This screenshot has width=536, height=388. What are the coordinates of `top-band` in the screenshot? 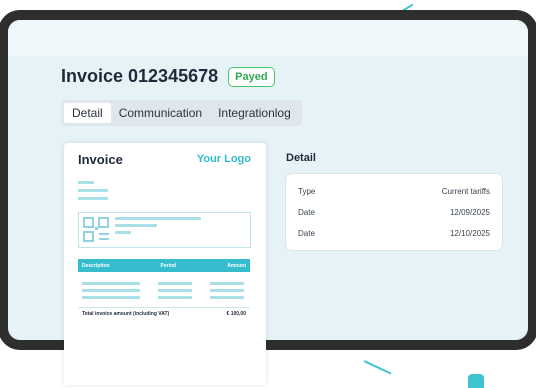 It's located at (268, 38).